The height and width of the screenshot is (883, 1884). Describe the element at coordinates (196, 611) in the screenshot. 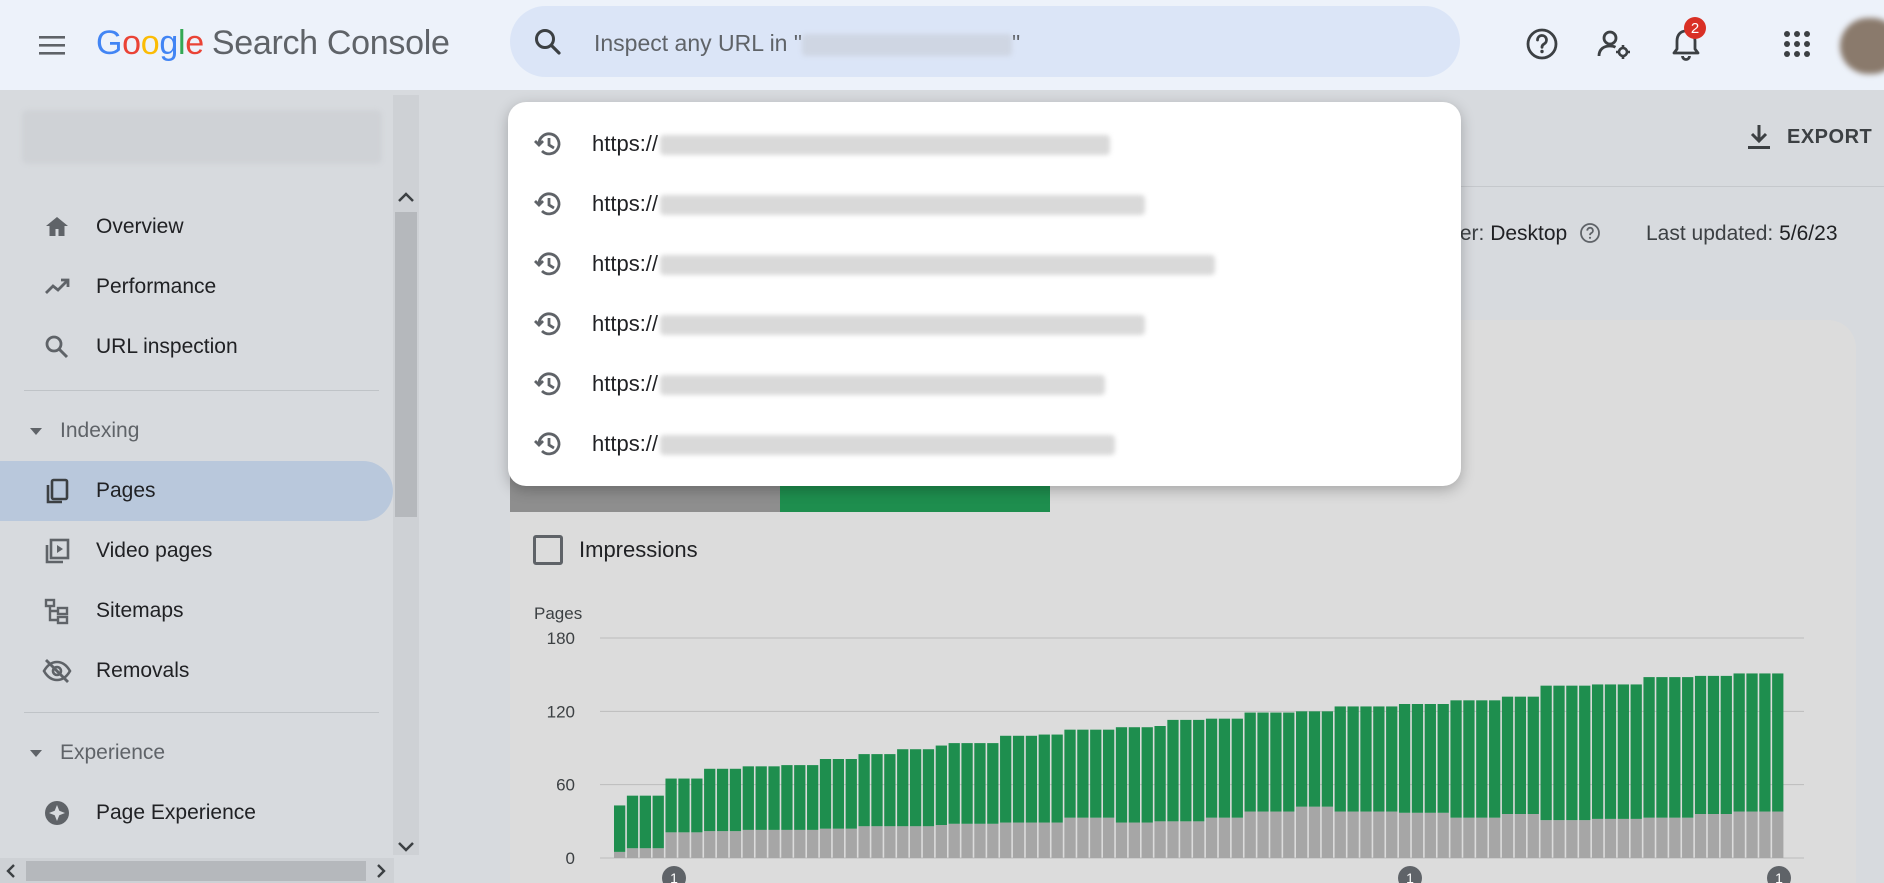

I see `sidebar-item-sitemaps: Sitemaps` at that location.